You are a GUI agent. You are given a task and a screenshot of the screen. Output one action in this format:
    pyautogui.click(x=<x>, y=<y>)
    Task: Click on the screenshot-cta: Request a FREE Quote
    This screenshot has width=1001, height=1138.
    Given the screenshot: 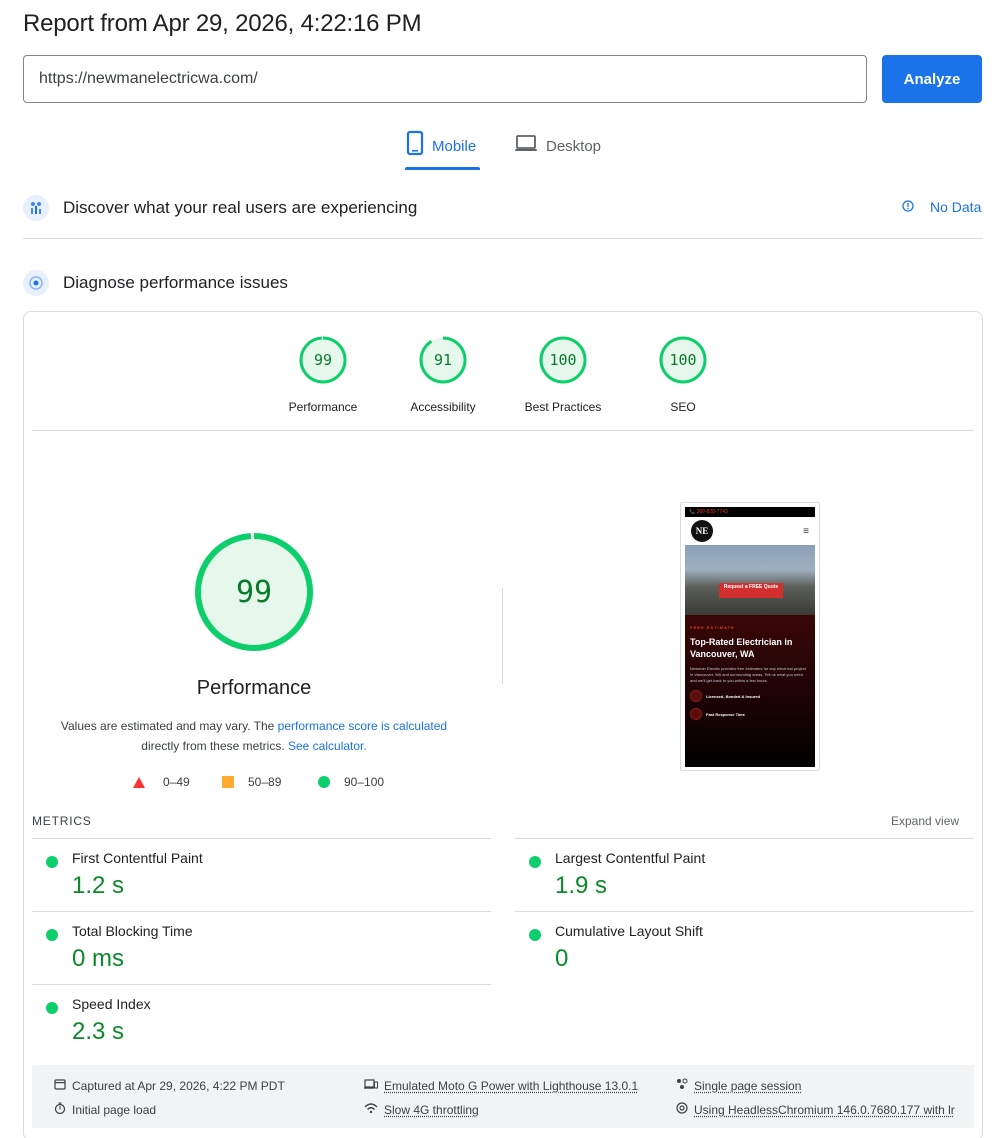 What is the action you would take?
    pyautogui.click(x=751, y=590)
    